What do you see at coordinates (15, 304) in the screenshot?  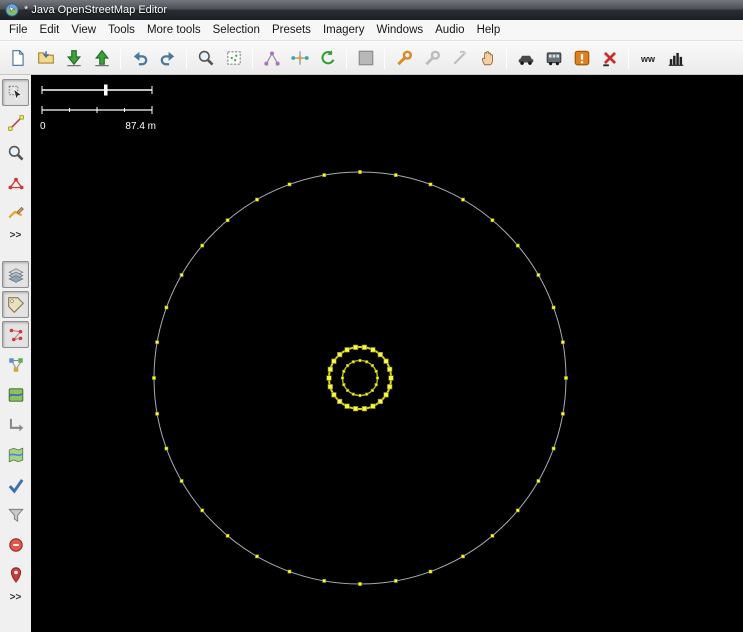 I see `tags-dialog-button` at bounding box center [15, 304].